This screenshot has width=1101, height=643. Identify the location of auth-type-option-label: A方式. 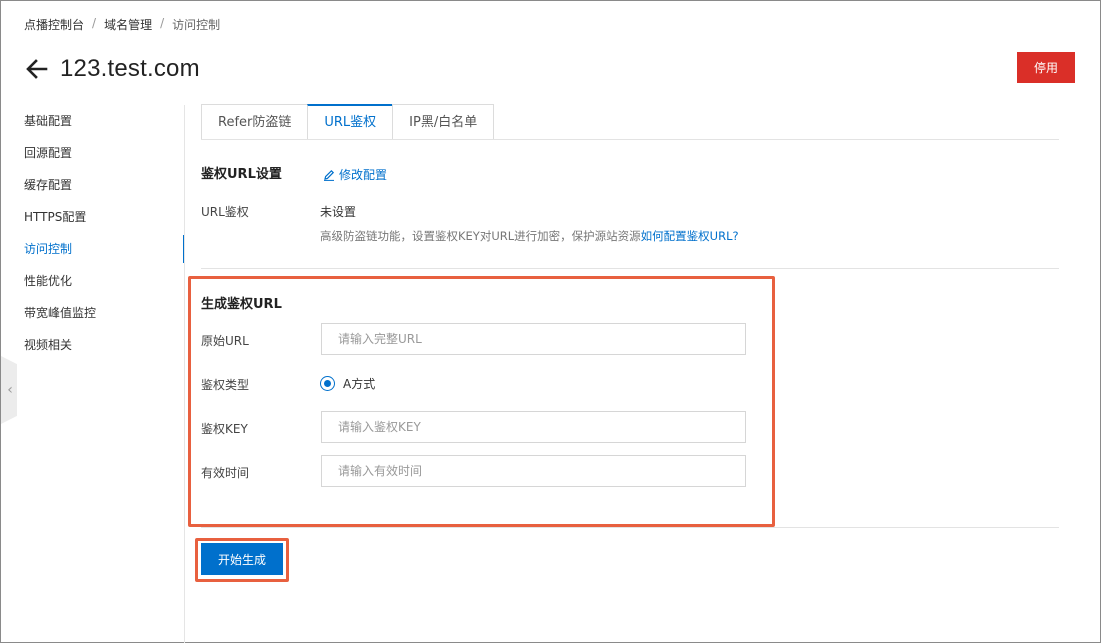
(359, 384).